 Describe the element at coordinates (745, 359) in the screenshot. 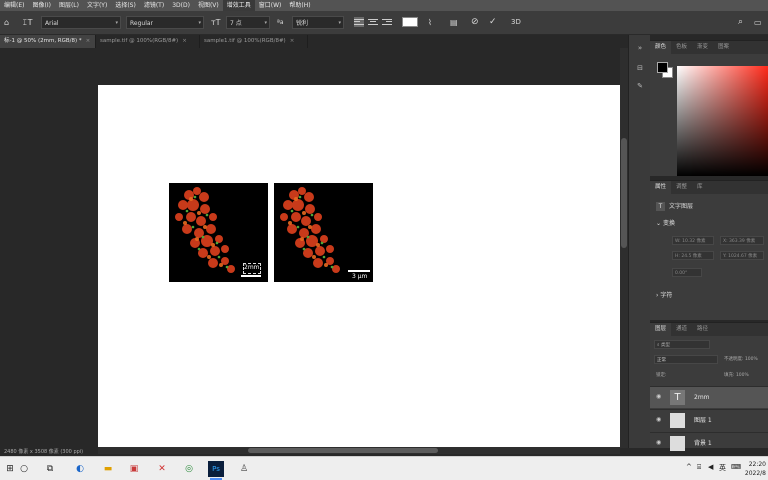

I see `opacity-field: 不透明度: 100%` at that location.